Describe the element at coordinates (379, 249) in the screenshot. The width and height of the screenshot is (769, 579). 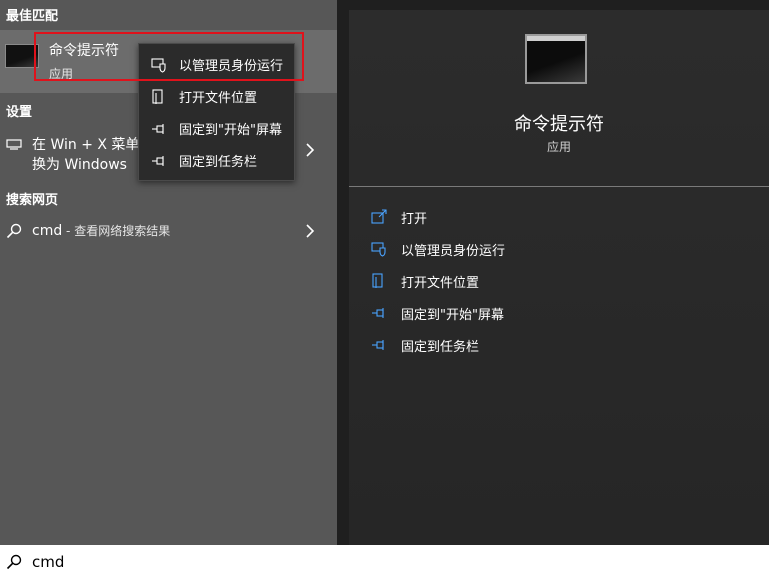
I see `shield-window-icon` at that location.